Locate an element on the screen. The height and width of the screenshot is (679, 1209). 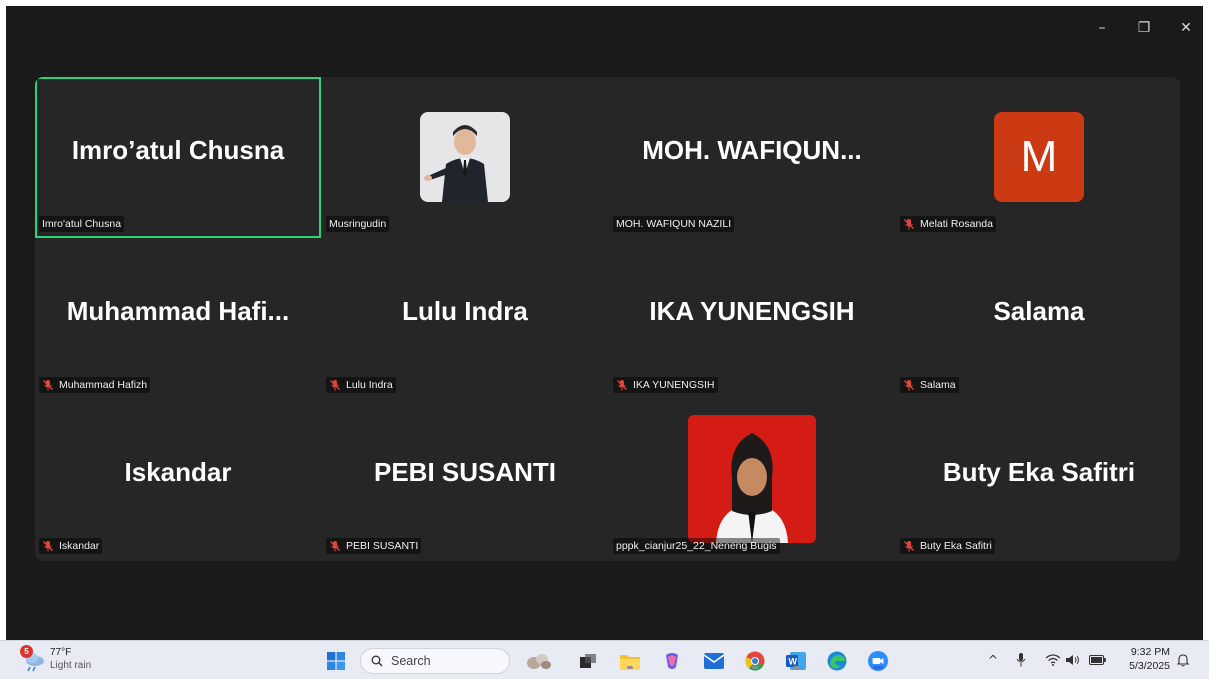
close-button: ✕ is located at coordinates (1186, 28).